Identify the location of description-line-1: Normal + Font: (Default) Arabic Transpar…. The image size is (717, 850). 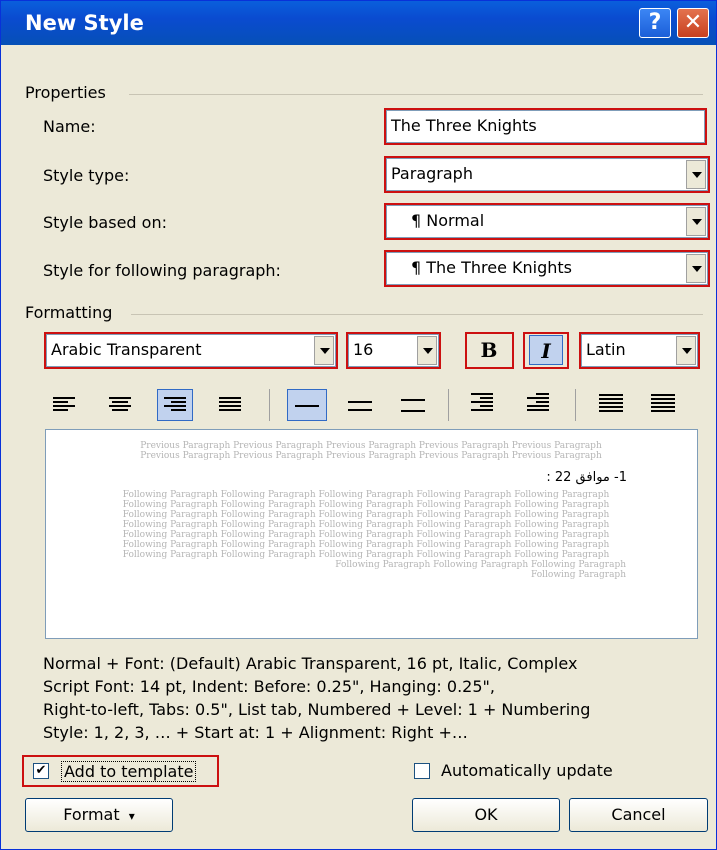
(310, 663).